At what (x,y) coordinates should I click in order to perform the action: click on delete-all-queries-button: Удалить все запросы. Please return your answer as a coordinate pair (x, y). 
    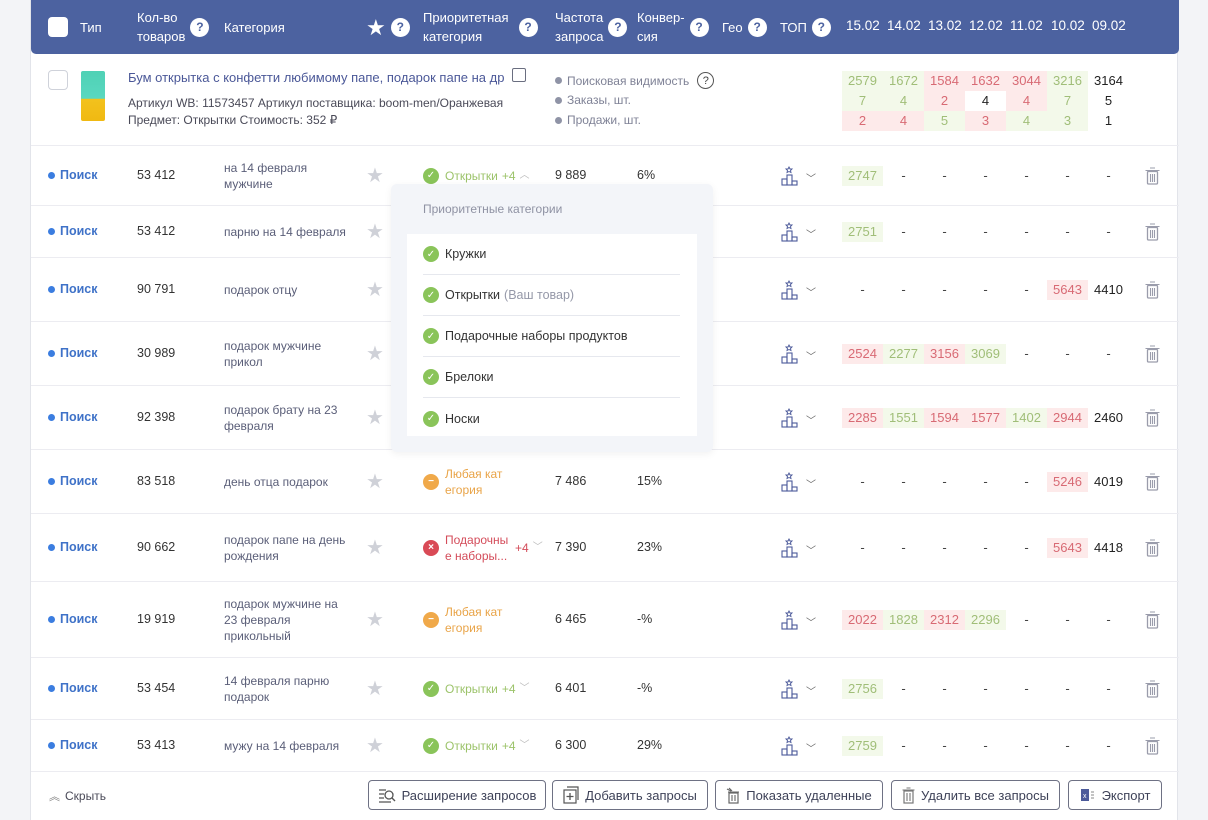
    Looking at the image, I should click on (975, 795).